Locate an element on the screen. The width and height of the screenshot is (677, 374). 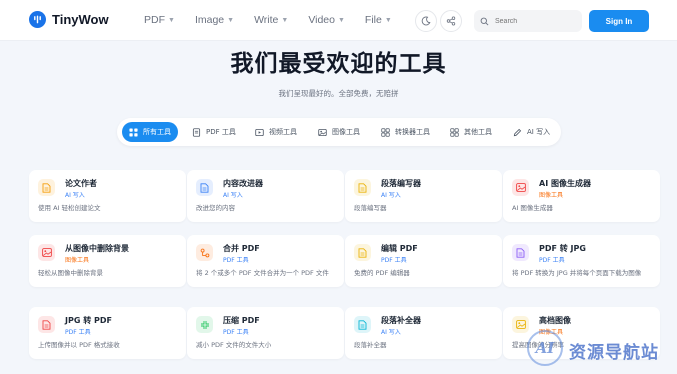
tool-card: 合并 PDF PDF 工具将 2 个或多个 PDF 文件合并为一个 PDF 文件 is located at coordinates (265, 261).